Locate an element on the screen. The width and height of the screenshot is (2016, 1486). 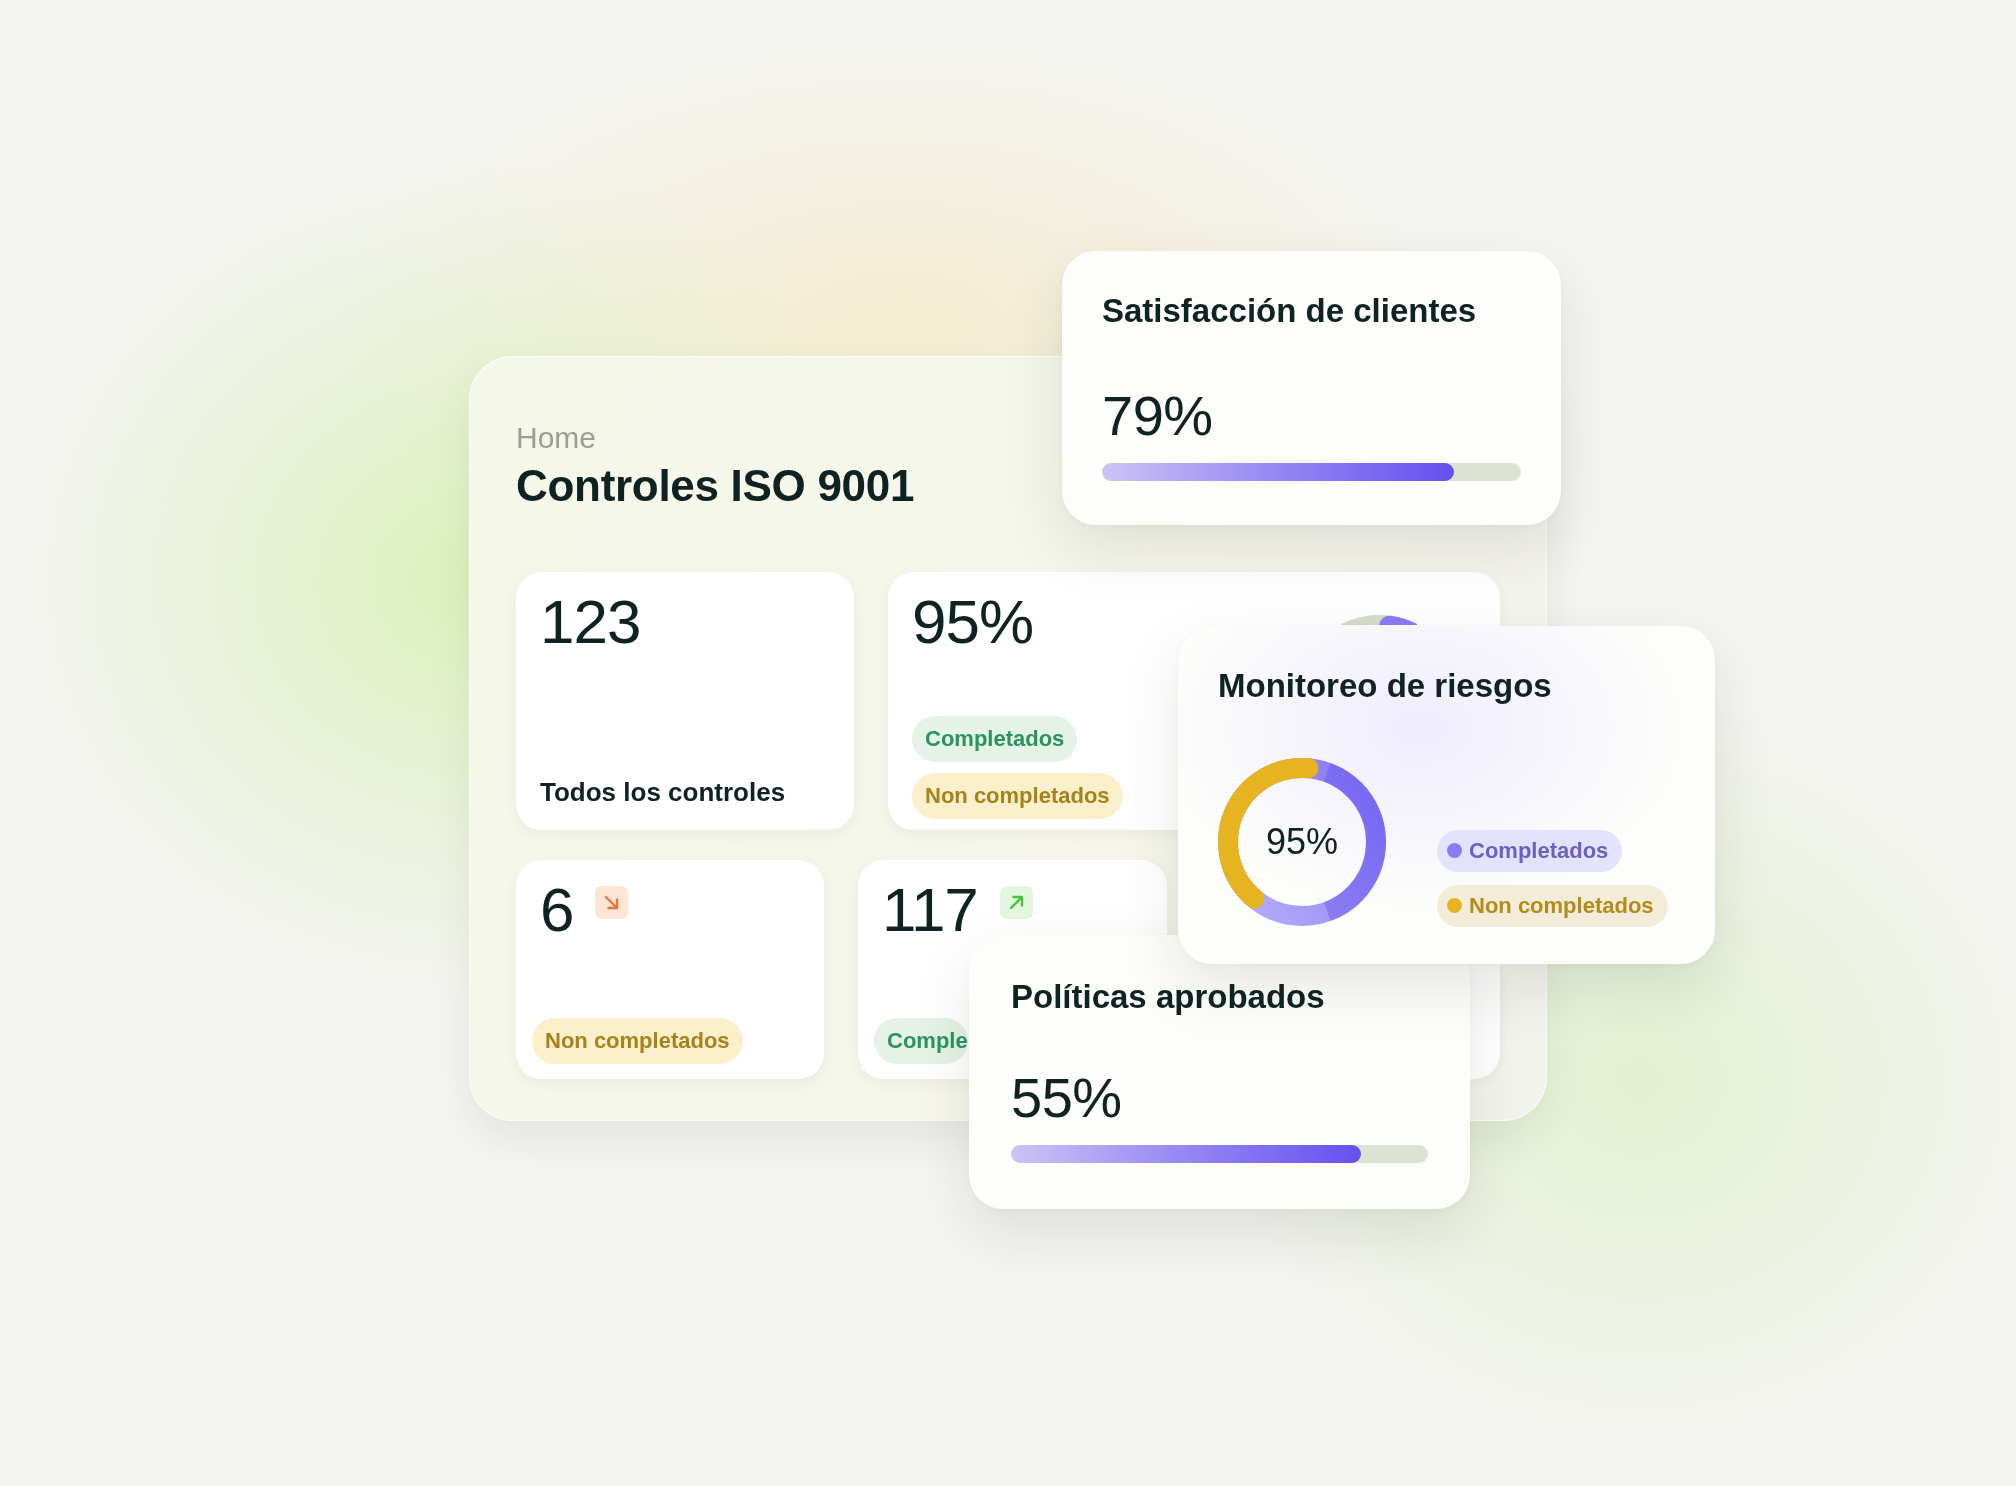
card-title: Políticas aprobados is located at coordinates (1168, 997).